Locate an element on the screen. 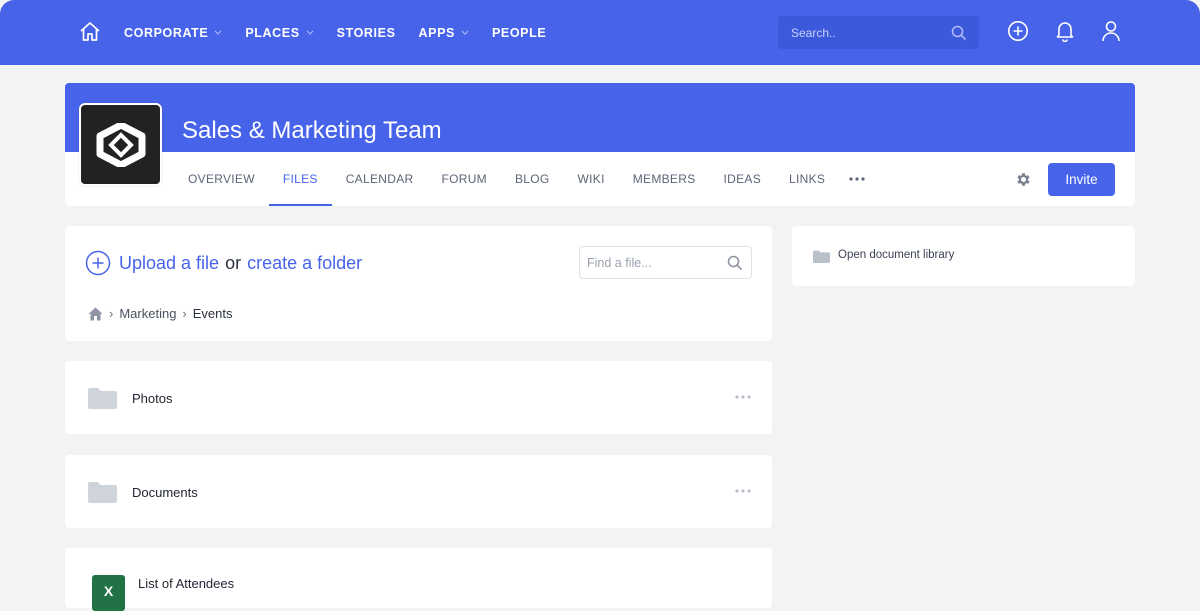 This screenshot has width=1200, height=611. tab-overview: OVERVIEW is located at coordinates (221, 179).